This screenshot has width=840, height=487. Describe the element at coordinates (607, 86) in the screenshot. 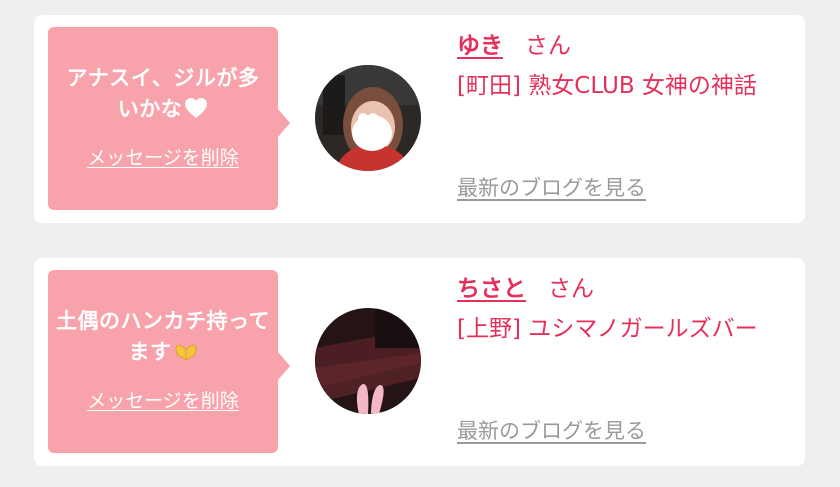

I see `shop-name: [町田] 熟女CLUB 女神の神話` at that location.